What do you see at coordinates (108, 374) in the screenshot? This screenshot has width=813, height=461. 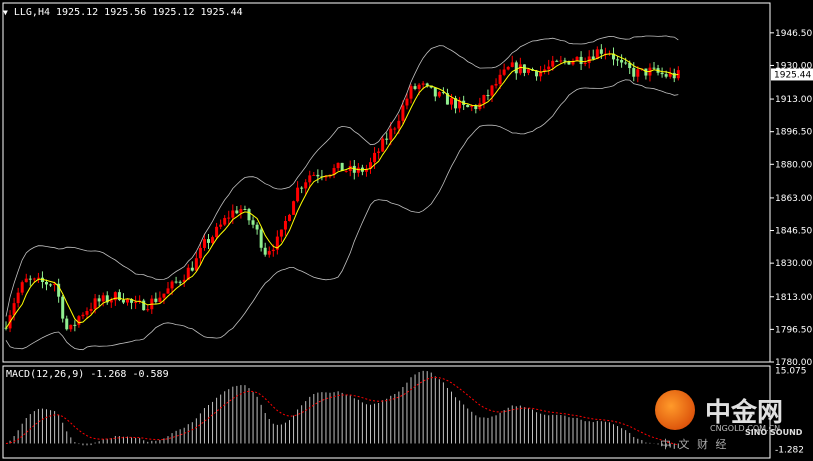 I see `macd-main-value: -1.268` at bounding box center [108, 374].